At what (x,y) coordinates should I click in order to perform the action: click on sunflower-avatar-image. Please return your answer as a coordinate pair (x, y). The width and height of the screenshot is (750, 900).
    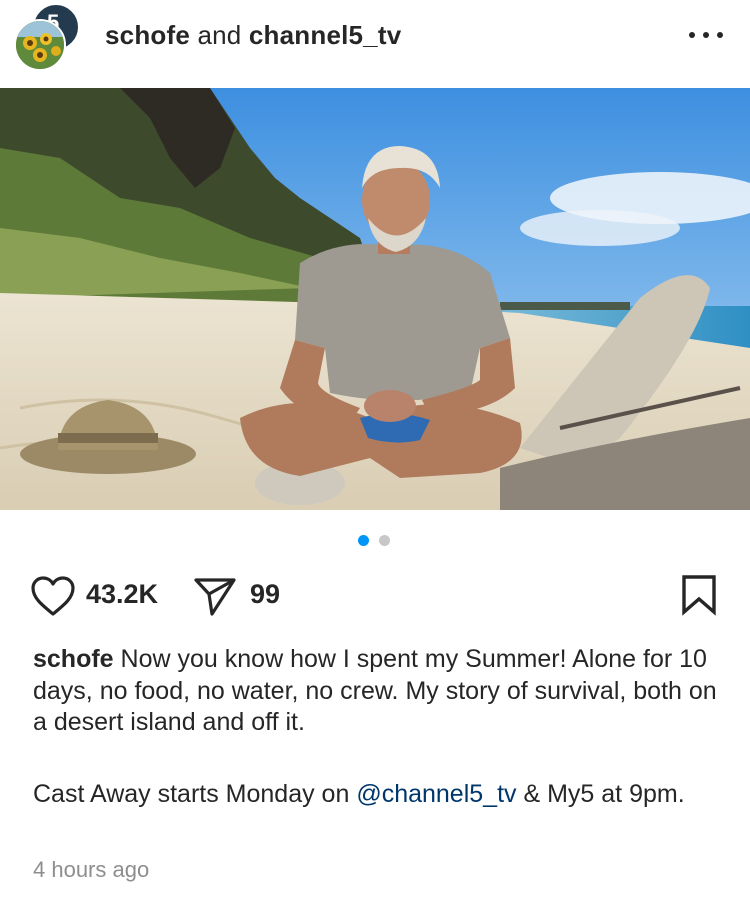
    Looking at the image, I should click on (40, 45).